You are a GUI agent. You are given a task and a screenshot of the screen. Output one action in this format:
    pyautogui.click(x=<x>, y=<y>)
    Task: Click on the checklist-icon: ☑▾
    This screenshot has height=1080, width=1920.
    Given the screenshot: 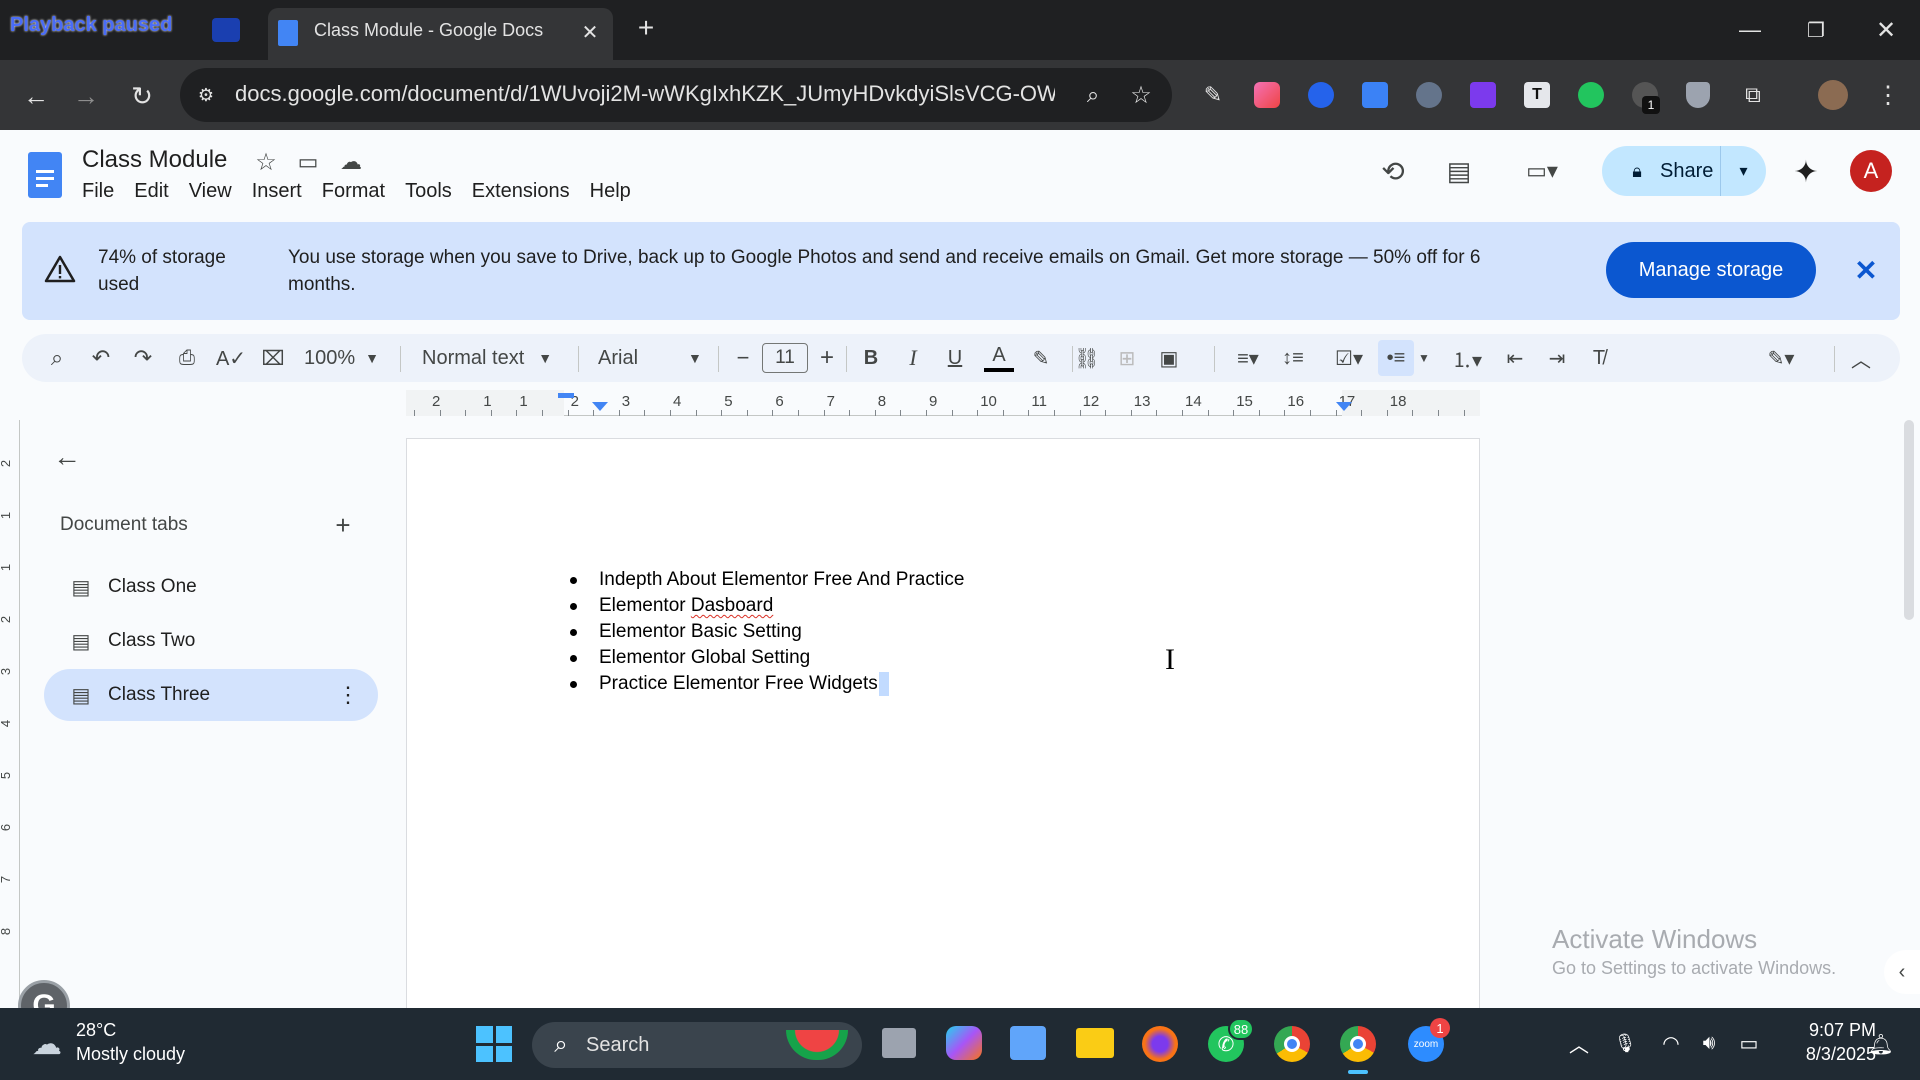 What is the action you would take?
    pyautogui.click(x=1349, y=358)
    